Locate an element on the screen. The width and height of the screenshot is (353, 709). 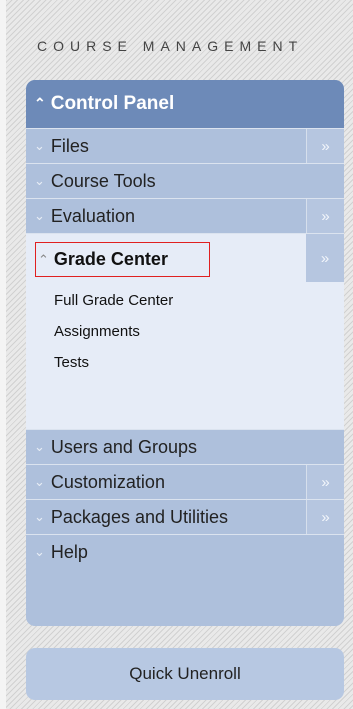
menu-item-label: Files is located at coordinates (69, 145).